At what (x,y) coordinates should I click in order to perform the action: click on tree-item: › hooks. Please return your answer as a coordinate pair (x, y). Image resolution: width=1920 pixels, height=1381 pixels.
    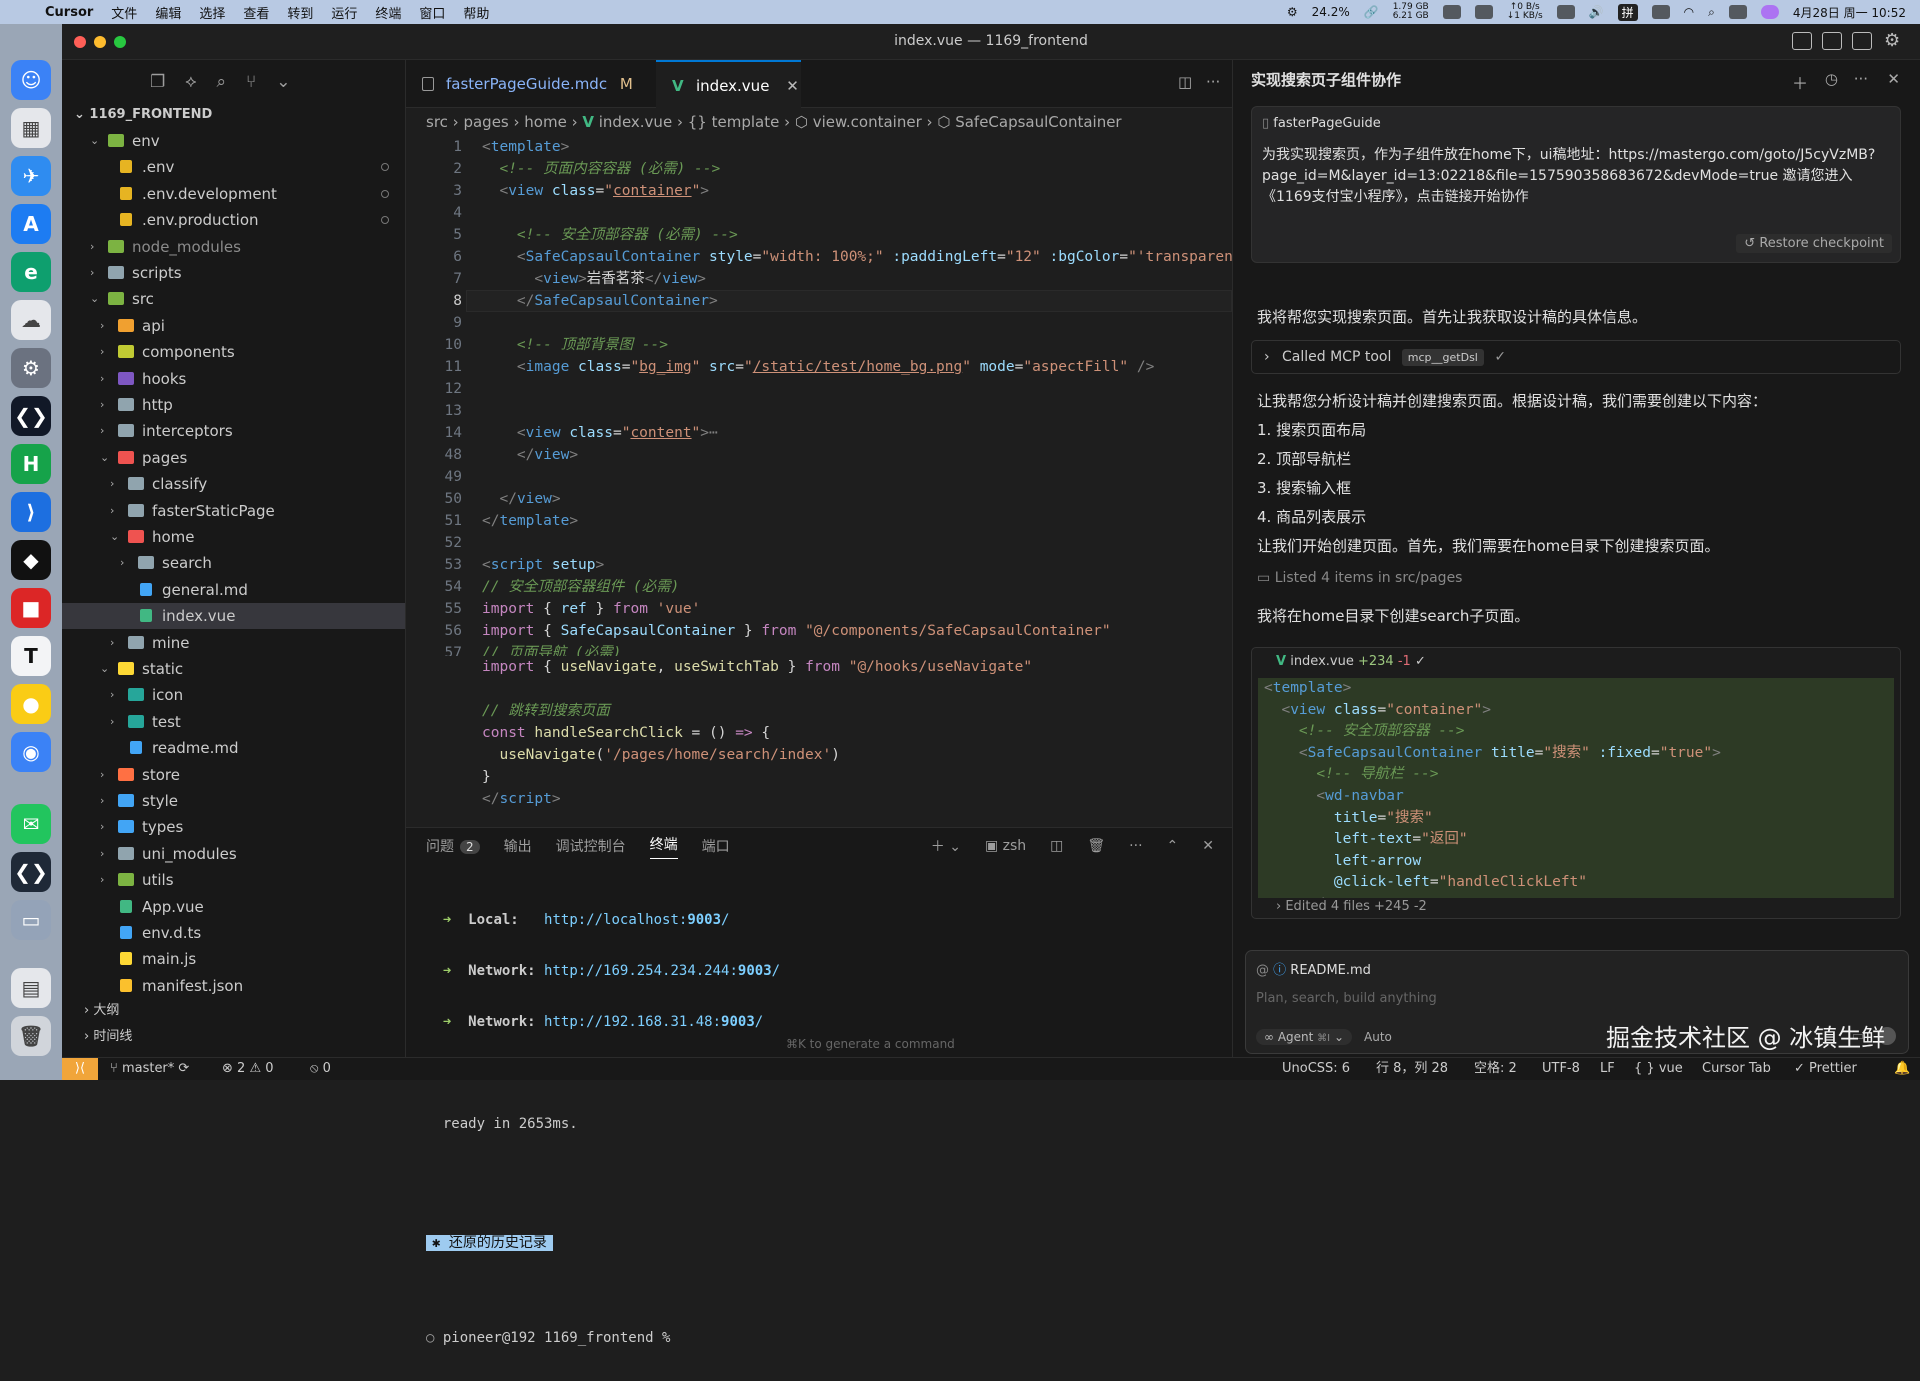
    Looking at the image, I should click on (233, 379).